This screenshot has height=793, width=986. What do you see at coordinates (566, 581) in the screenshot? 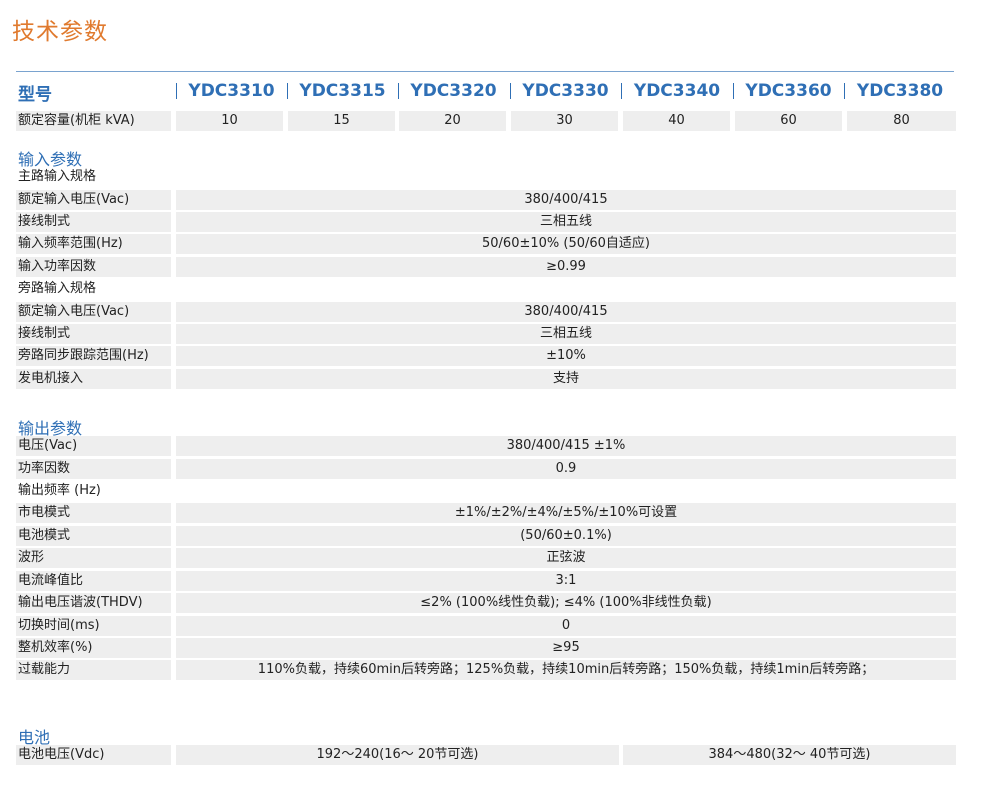
I see `row-value: 3:1` at bounding box center [566, 581].